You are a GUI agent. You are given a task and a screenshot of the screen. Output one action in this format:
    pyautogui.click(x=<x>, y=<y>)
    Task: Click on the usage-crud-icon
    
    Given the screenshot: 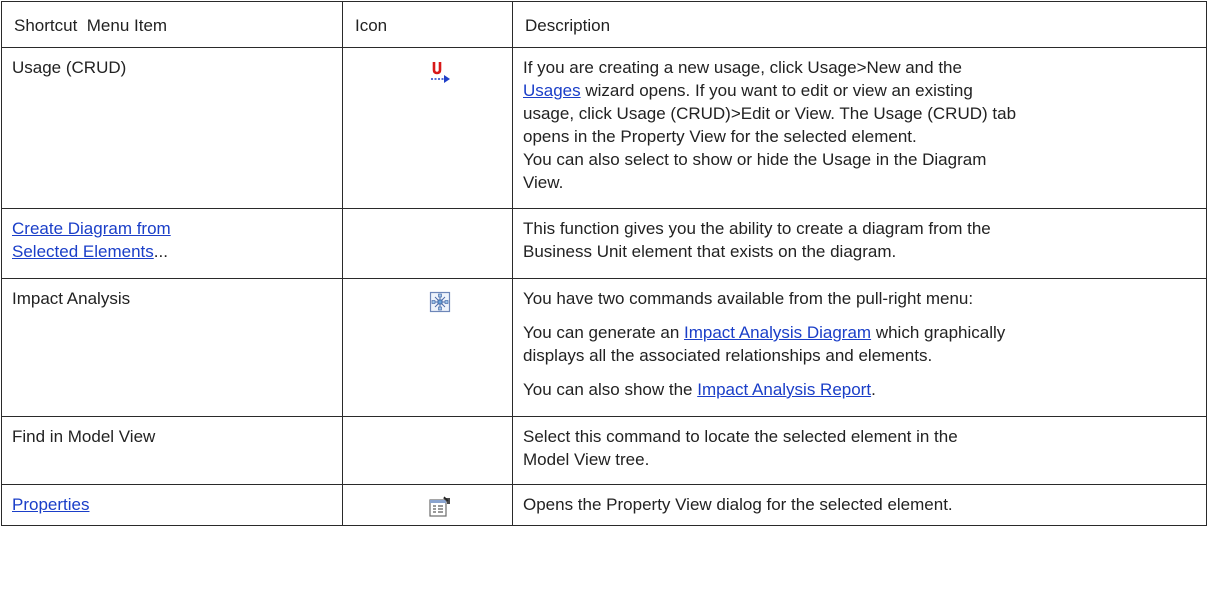 What is the action you would take?
    pyautogui.click(x=440, y=72)
    